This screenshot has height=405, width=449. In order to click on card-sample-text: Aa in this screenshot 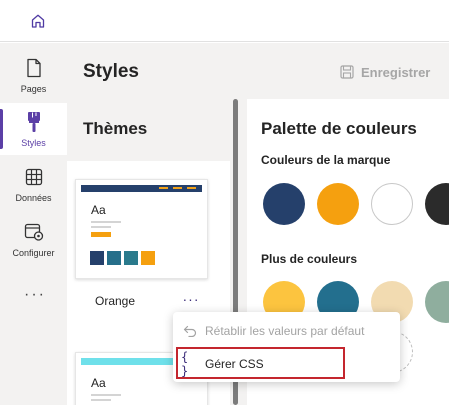, I will do `click(98, 210)`.